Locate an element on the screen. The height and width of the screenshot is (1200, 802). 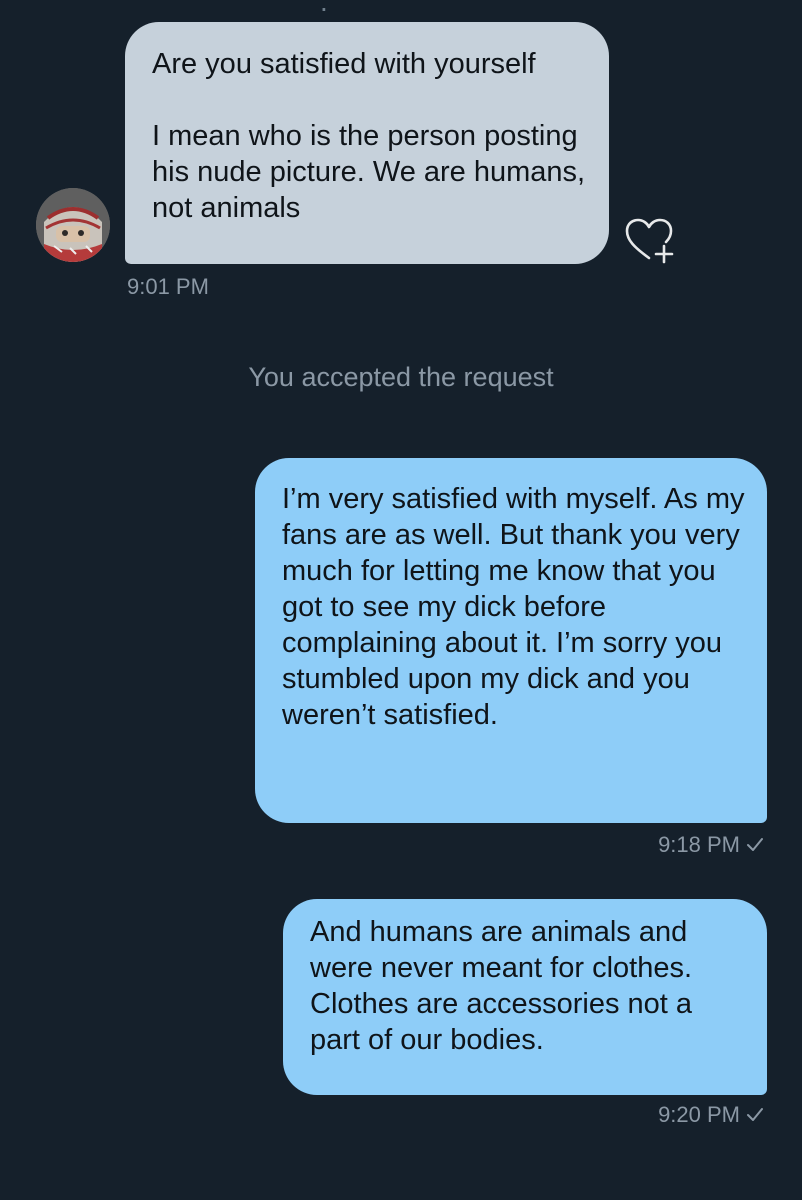
avatar-image-icon is located at coordinates (73, 225).